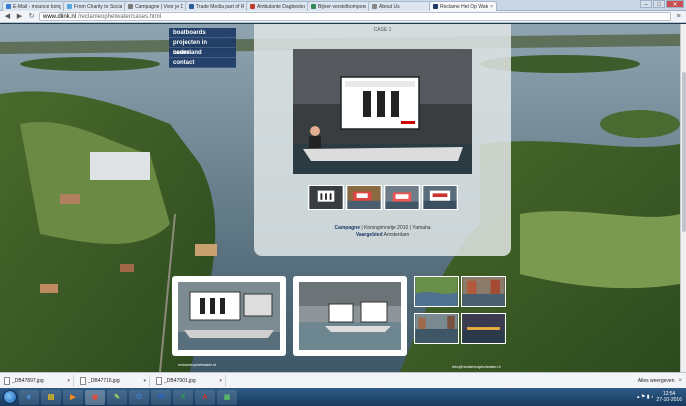 The image size is (686, 406). What do you see at coordinates (383, 197) in the screenshot?
I see `case-thumbnails` at bounding box center [383, 197].